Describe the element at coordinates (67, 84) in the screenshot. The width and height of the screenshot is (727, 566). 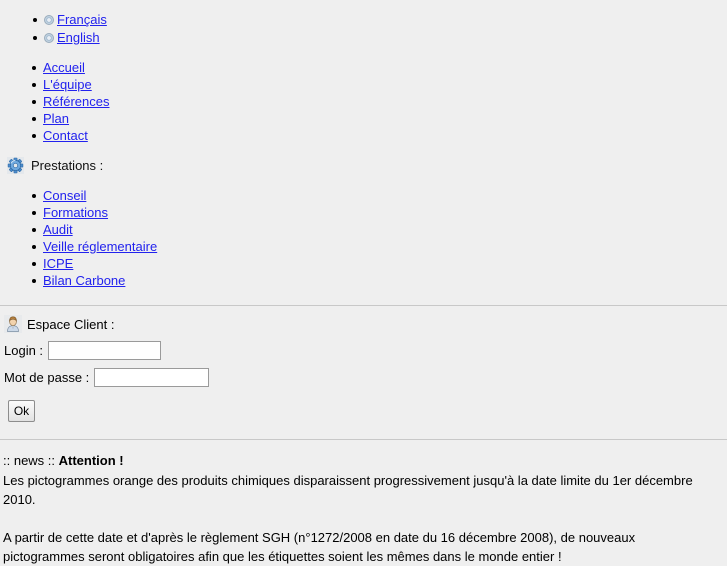
I see `nav-link-lequipe: L'équipe` at that location.